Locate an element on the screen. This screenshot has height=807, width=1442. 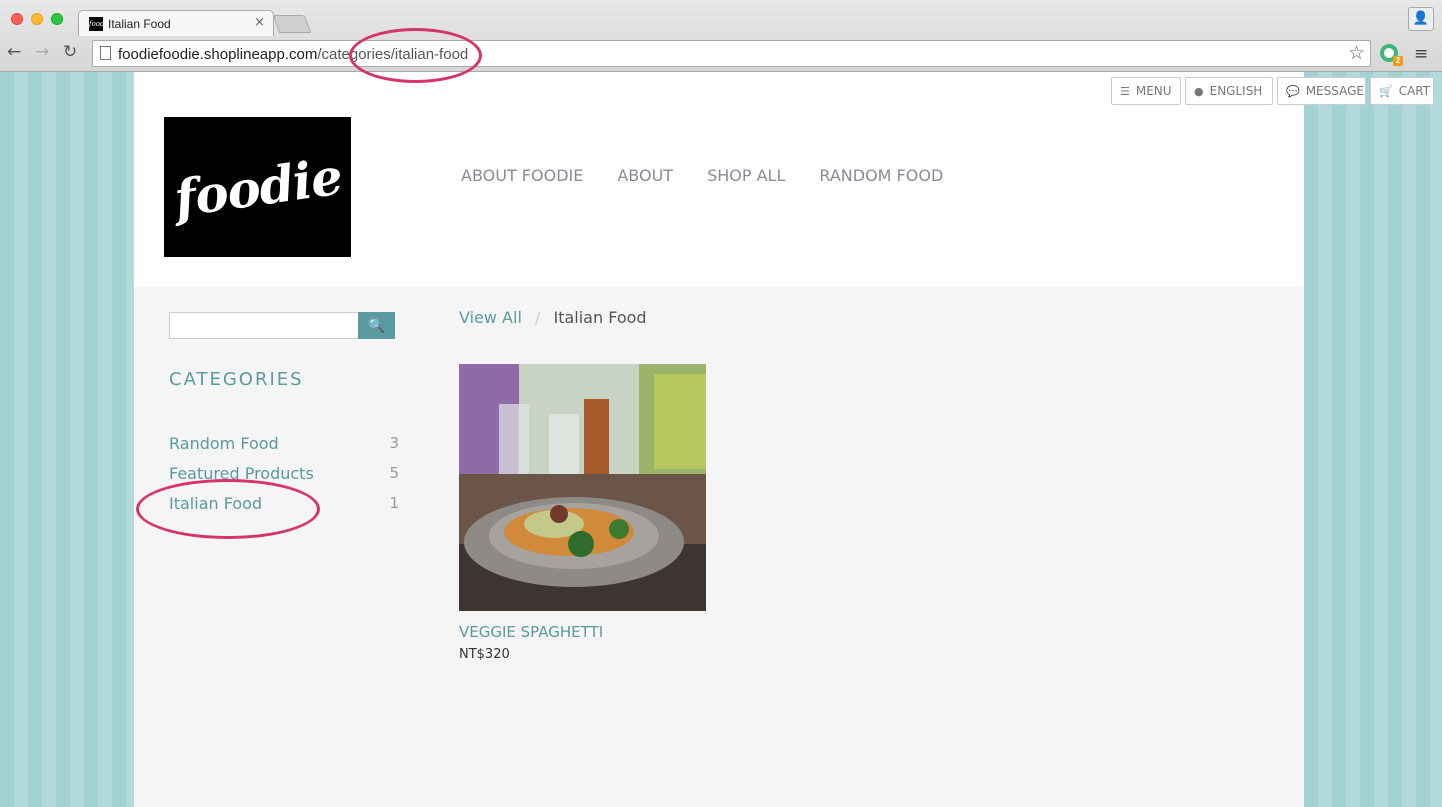
category-count: 5 is located at coordinates (394, 473).